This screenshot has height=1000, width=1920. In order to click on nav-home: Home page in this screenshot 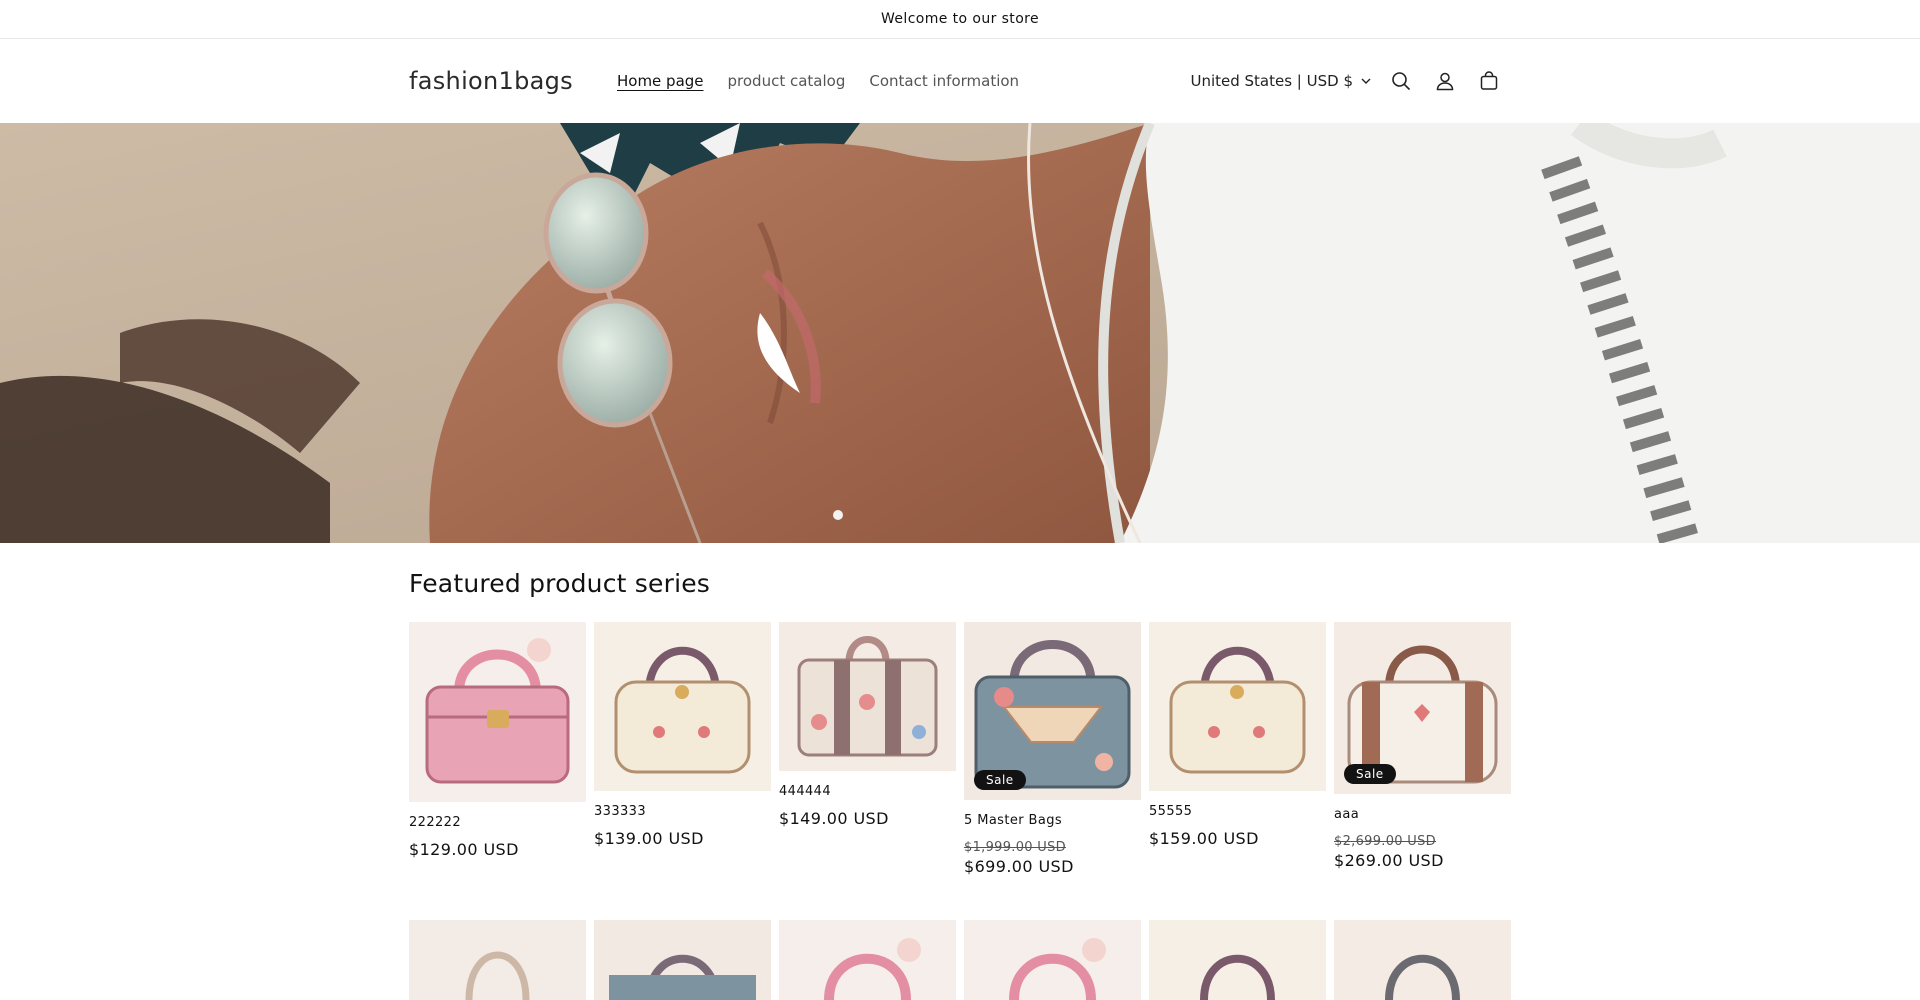, I will do `click(660, 81)`.